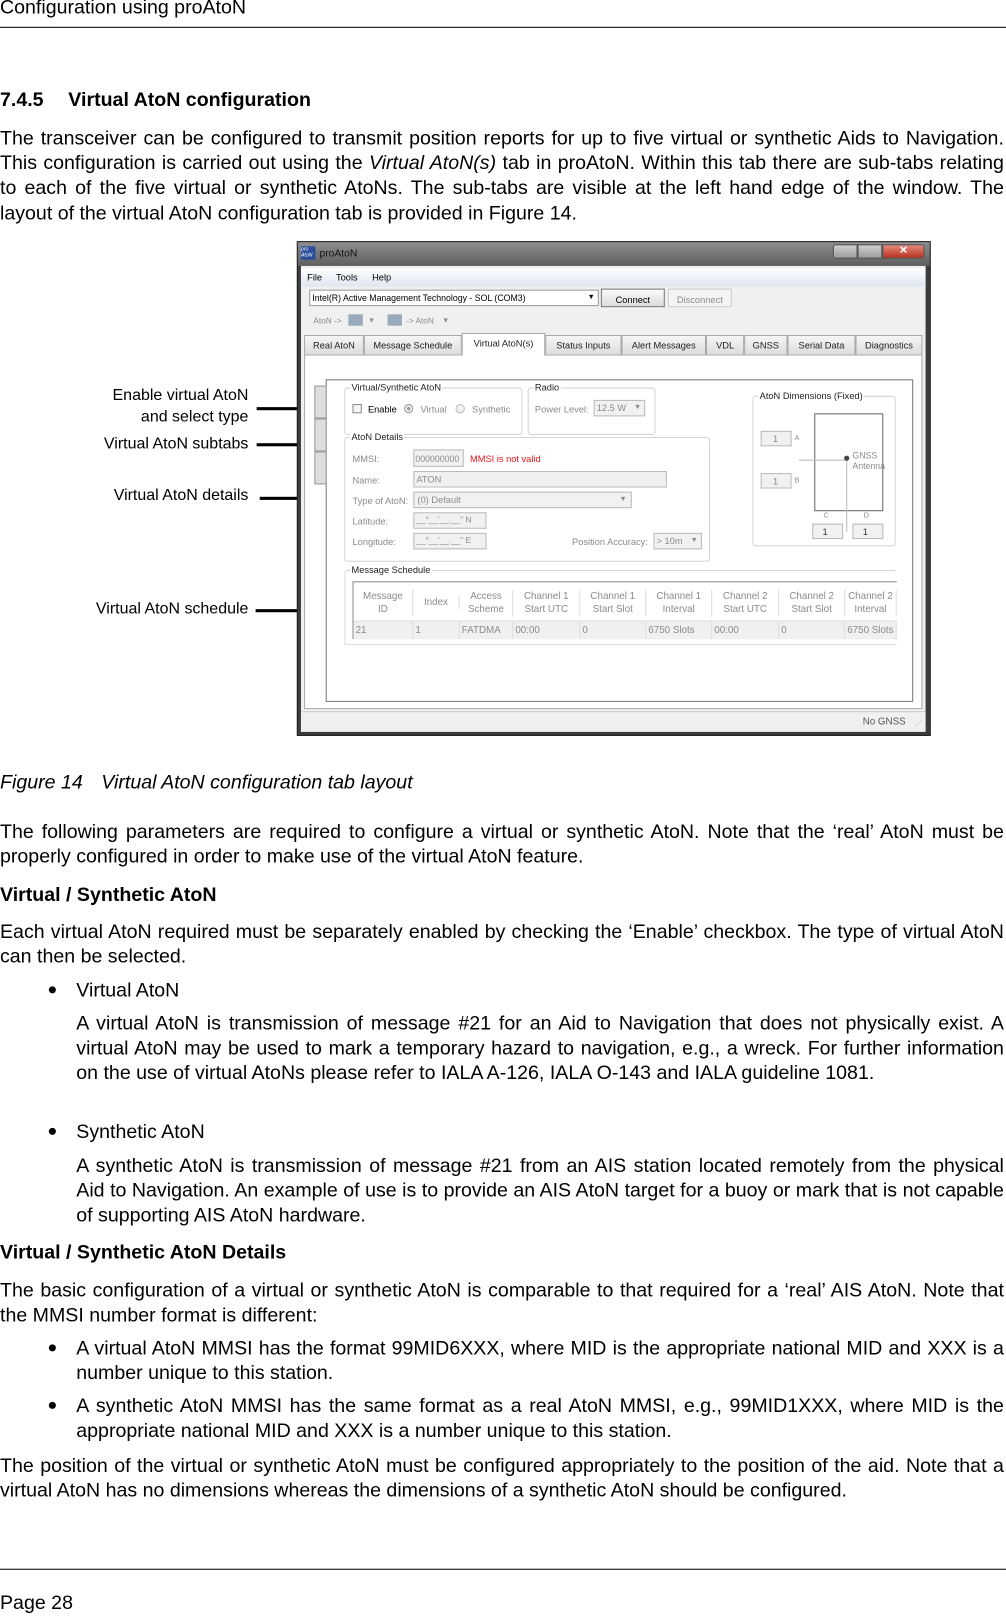 Image resolution: width=1006 pixels, height=1616 pixels. What do you see at coordinates (884, 722) in the screenshot?
I see `gnss-status: No GNSS` at bounding box center [884, 722].